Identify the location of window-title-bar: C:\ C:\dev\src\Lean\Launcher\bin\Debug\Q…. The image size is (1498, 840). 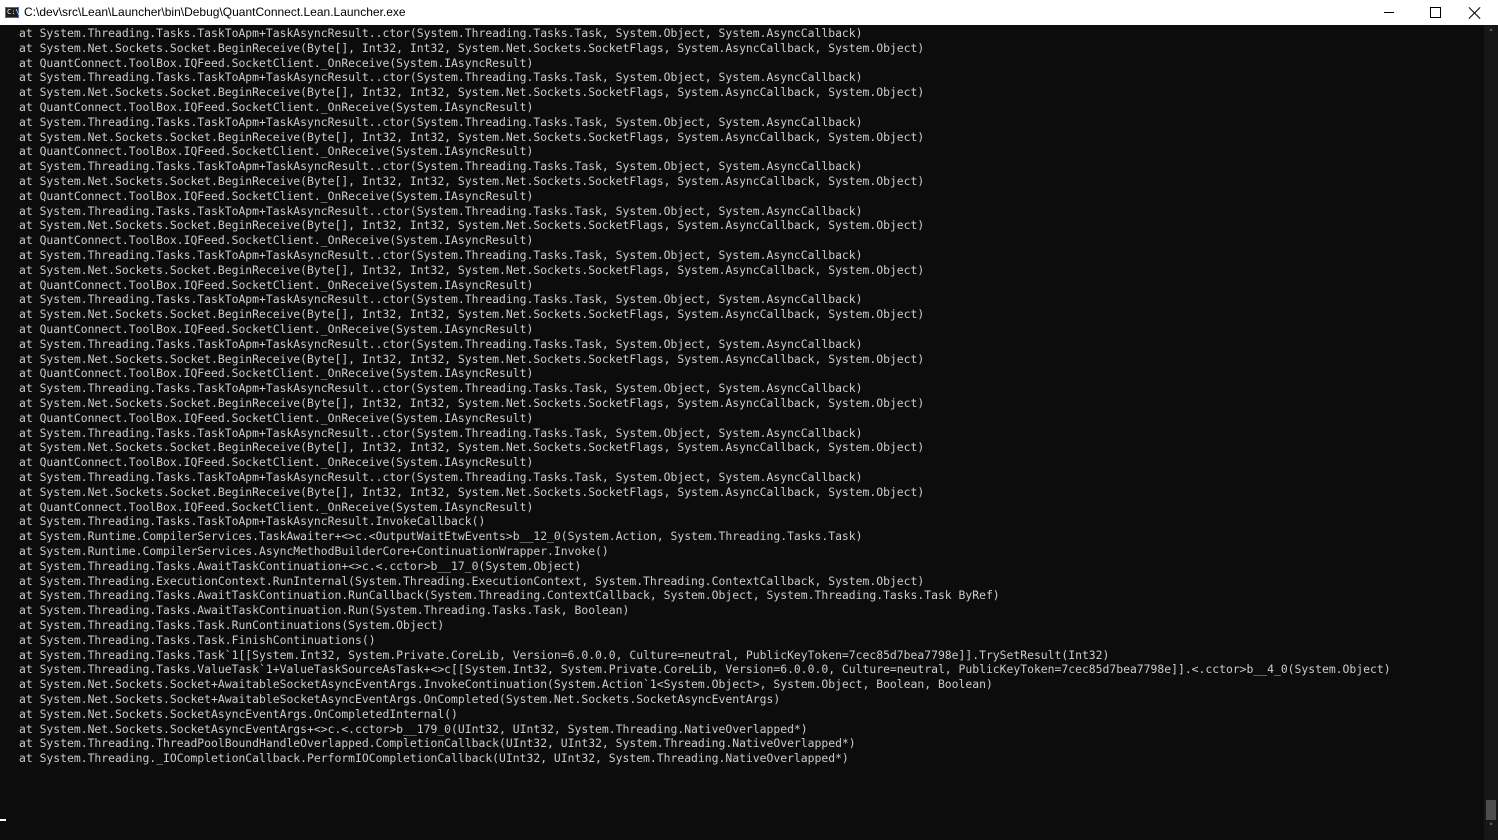
(749, 12).